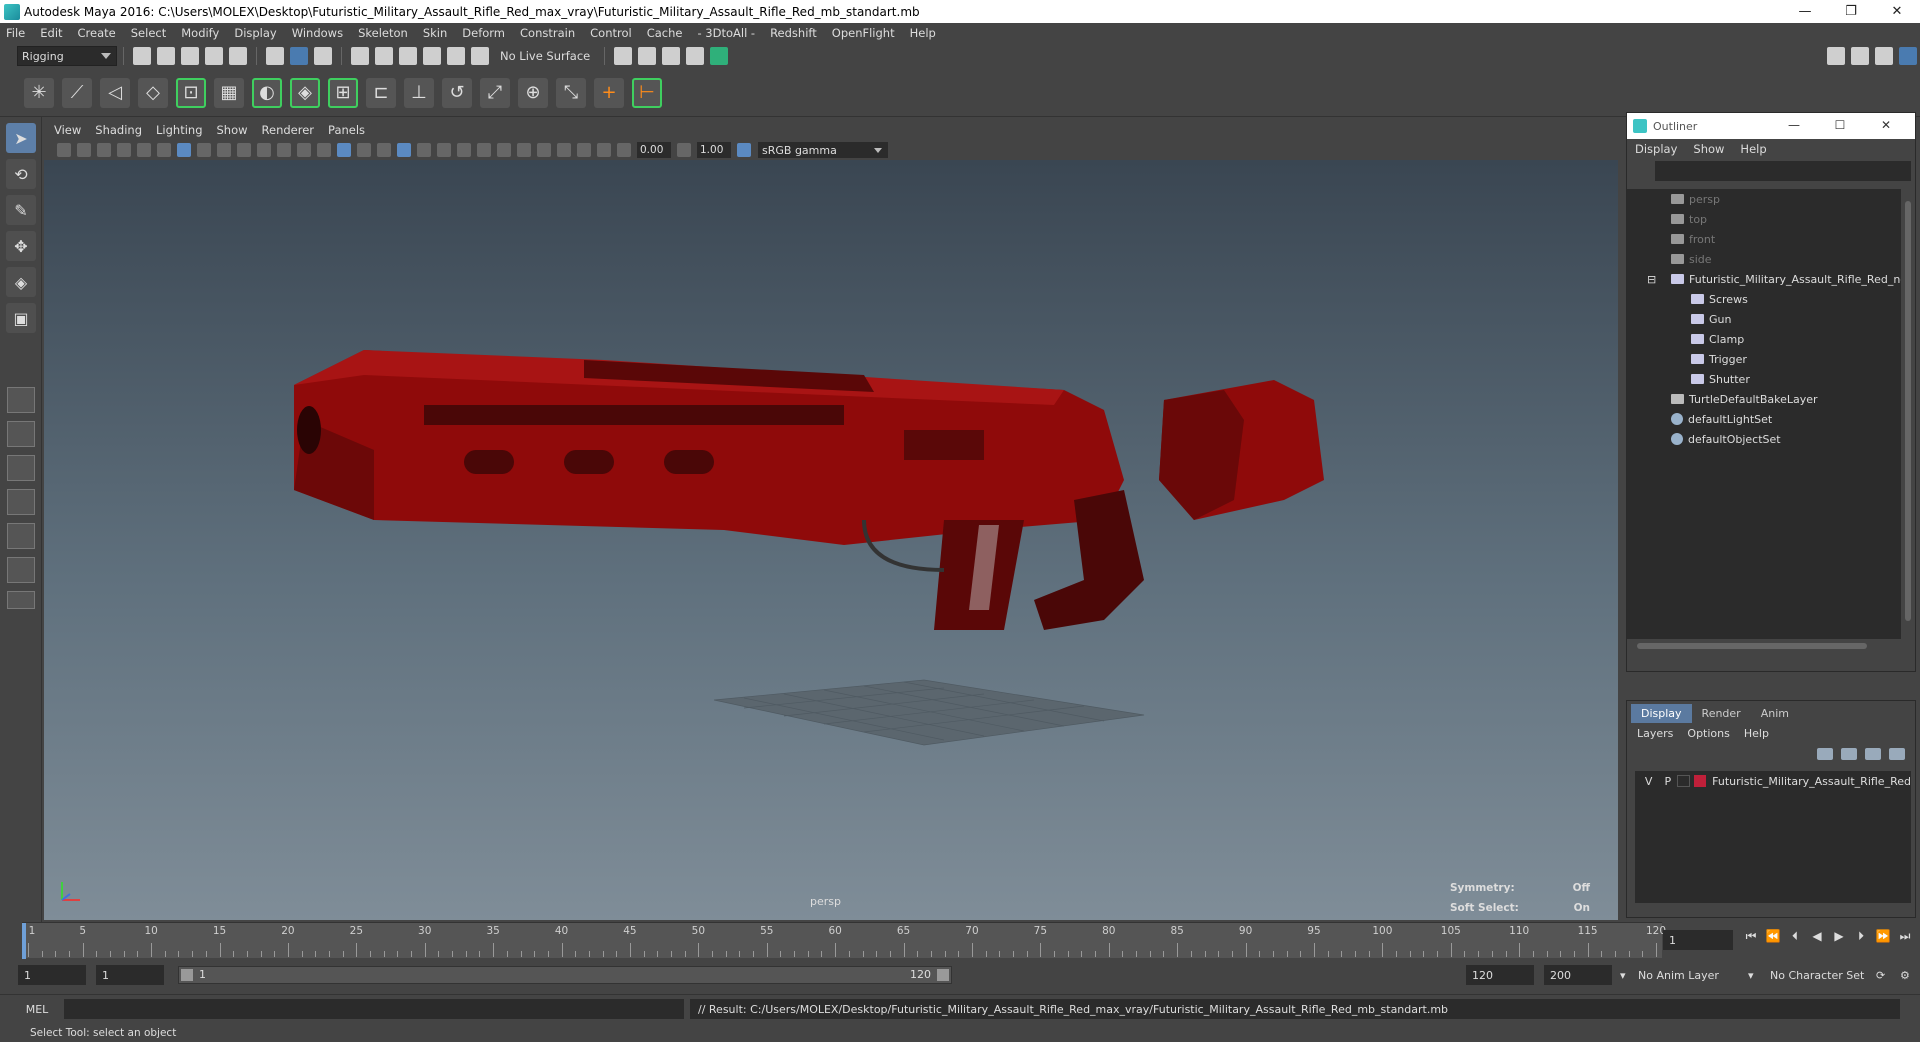  What do you see at coordinates (726, 33) in the screenshot?
I see `menu-3dtoall: - 3DtoAll -` at bounding box center [726, 33].